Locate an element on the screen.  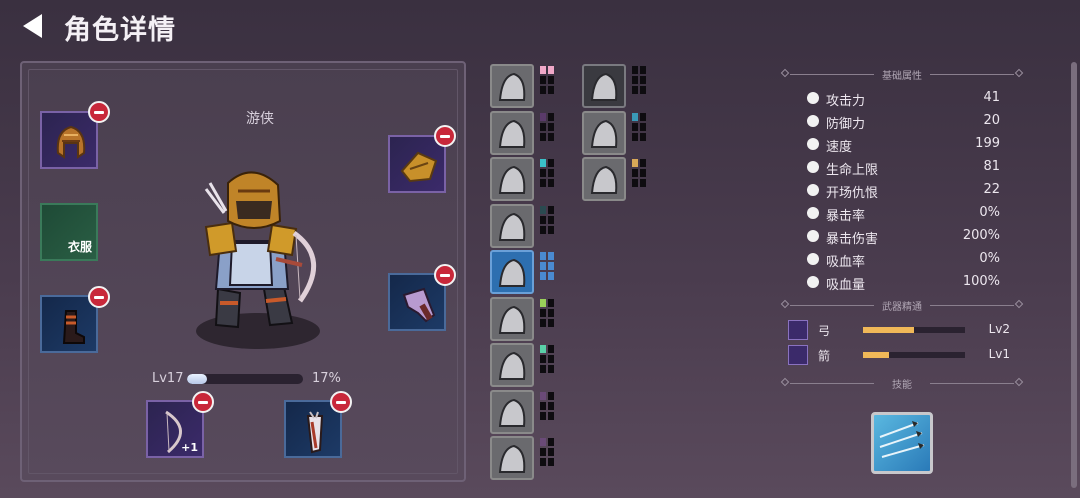
remove-shoulder-button is located at coordinates (445, 136).